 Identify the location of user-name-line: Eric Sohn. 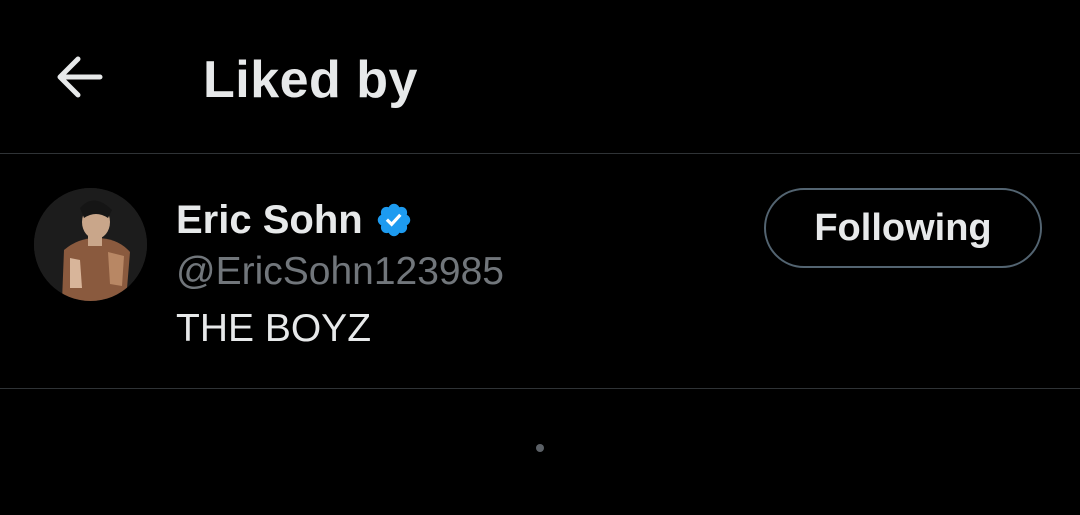
(294, 220).